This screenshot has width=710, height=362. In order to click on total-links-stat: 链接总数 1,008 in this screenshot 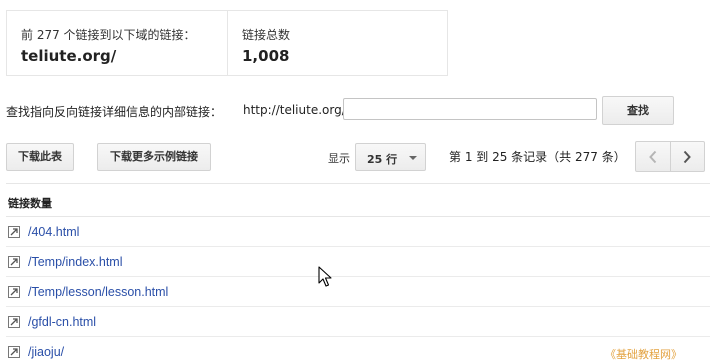, I will do `click(259, 43)`.